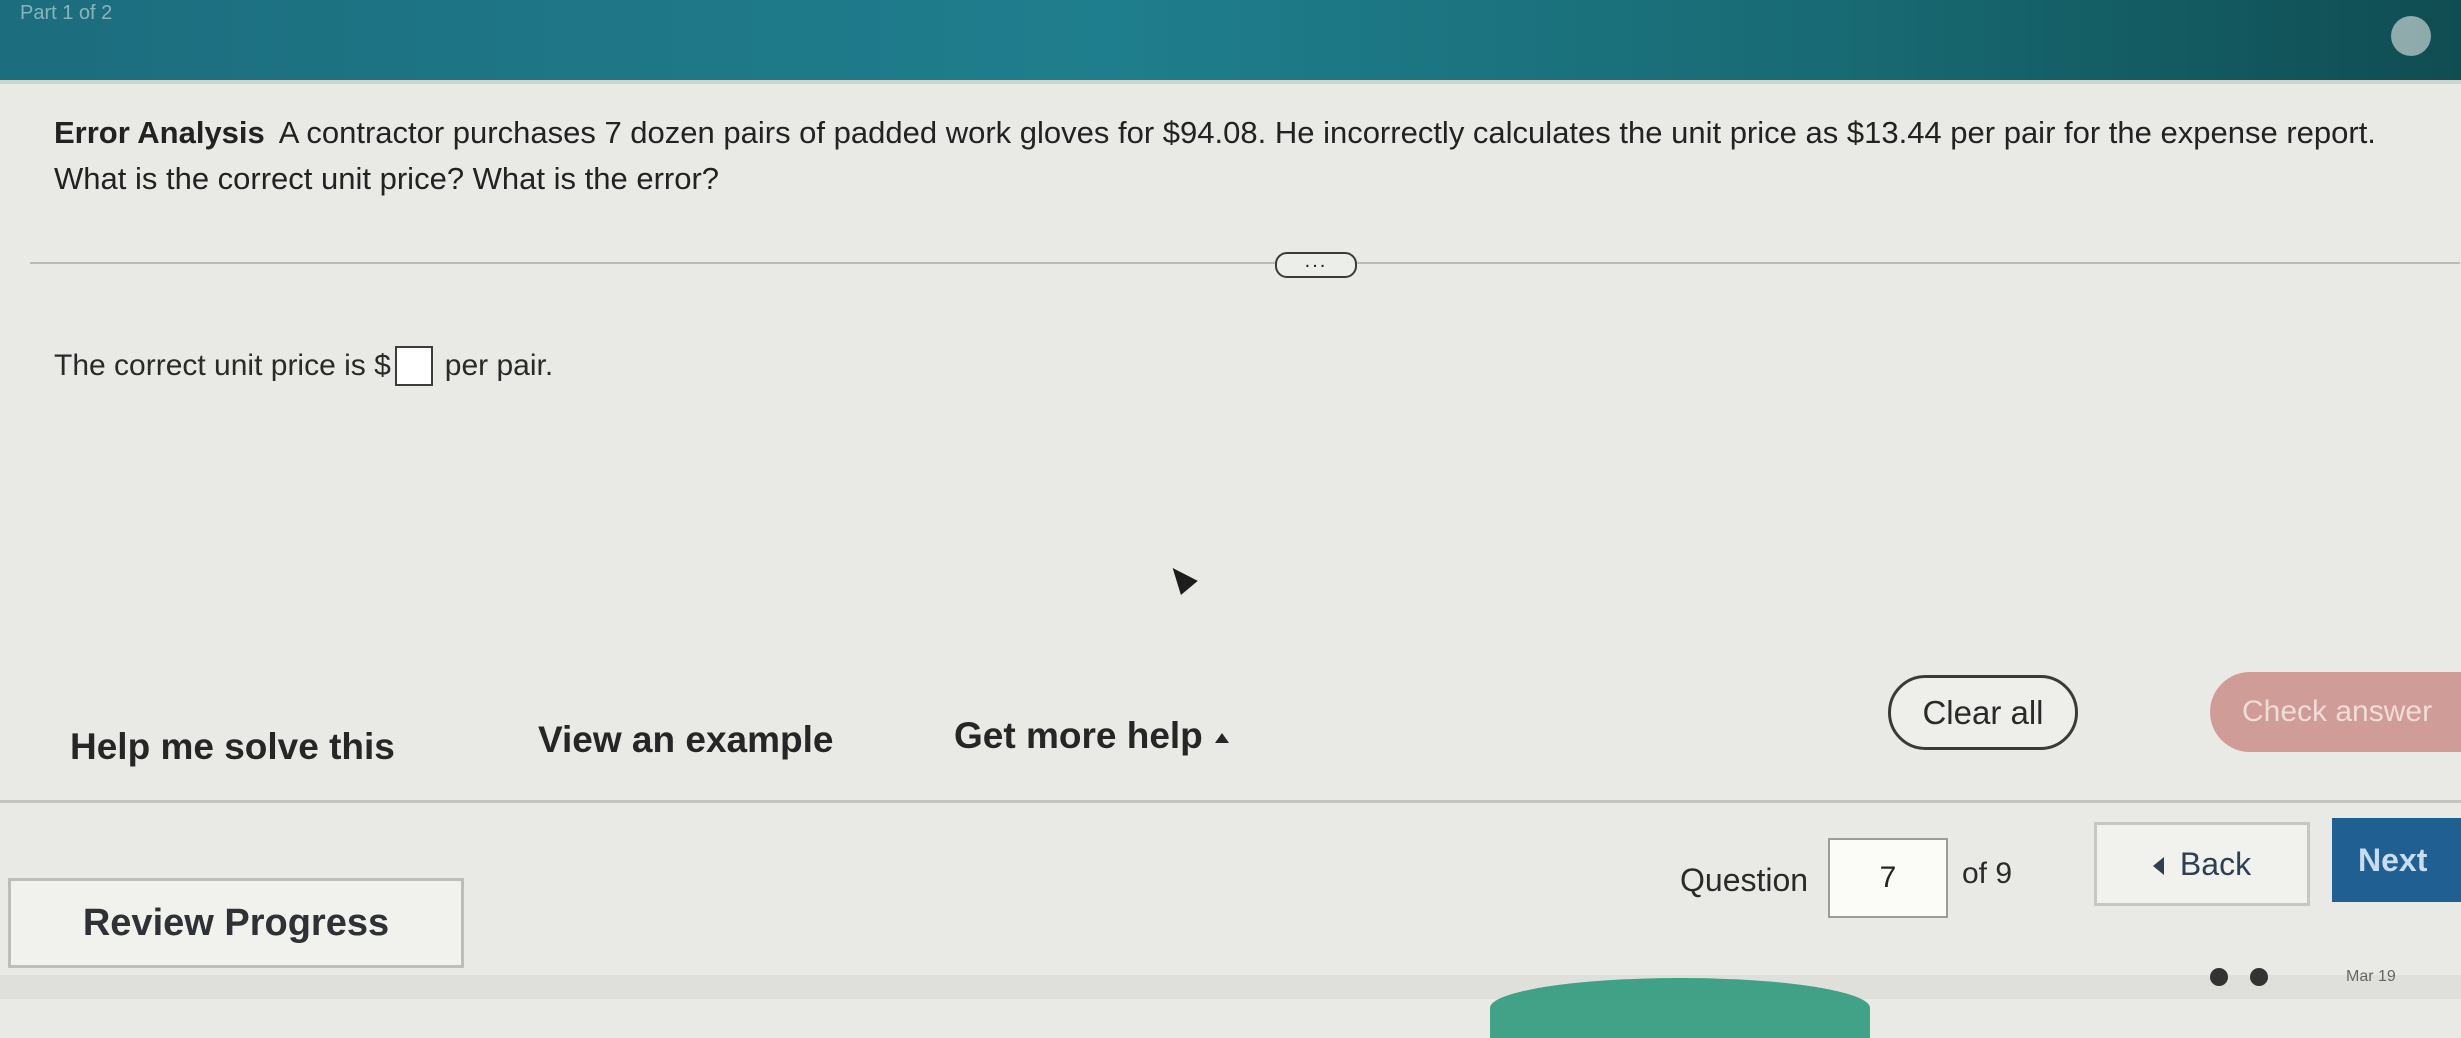 Image resolution: width=2461 pixels, height=1038 pixels. Describe the element at coordinates (1888, 878) in the screenshot. I see `question-number-input` at that location.